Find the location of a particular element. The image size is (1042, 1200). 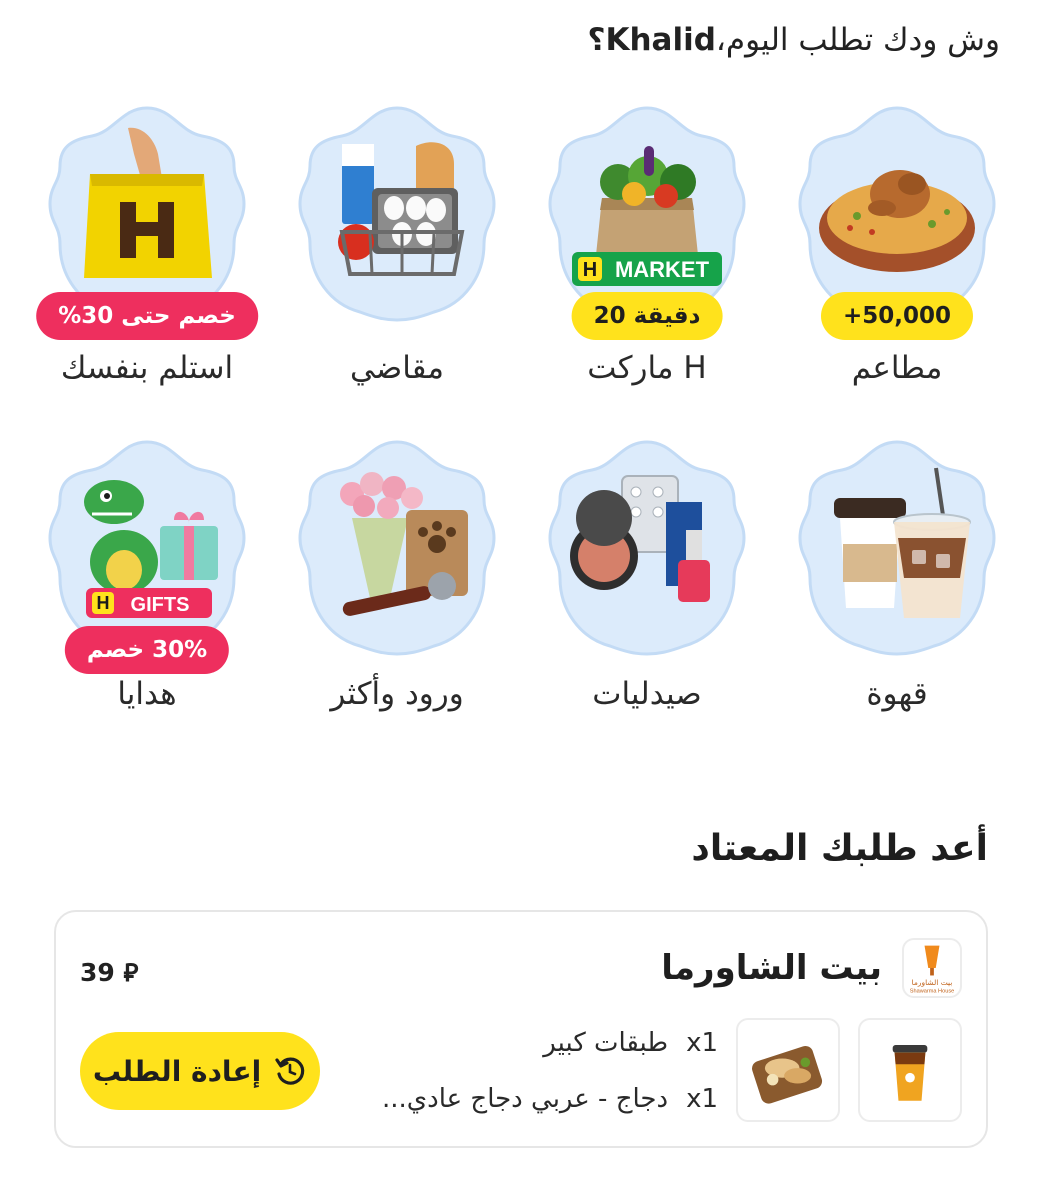

category-groceries: مقاضي is located at coordinates (397, 253).